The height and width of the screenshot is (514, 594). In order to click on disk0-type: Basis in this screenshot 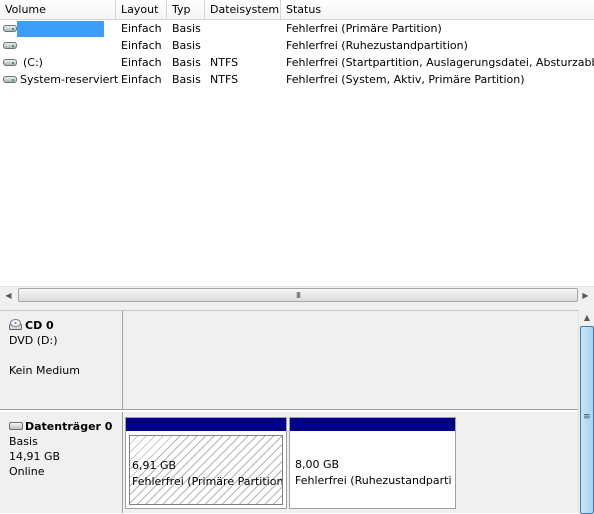, I will do `click(23, 441)`.